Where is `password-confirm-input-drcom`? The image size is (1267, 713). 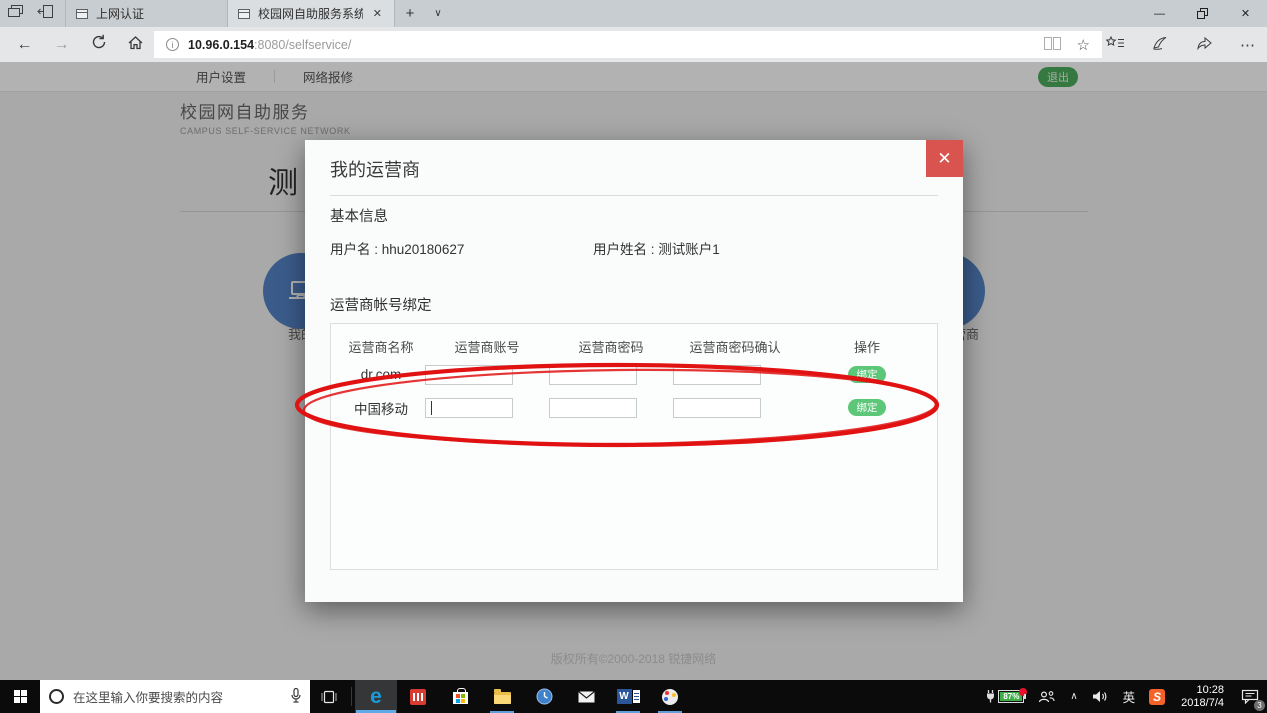
password-confirm-input-drcom is located at coordinates (717, 374).